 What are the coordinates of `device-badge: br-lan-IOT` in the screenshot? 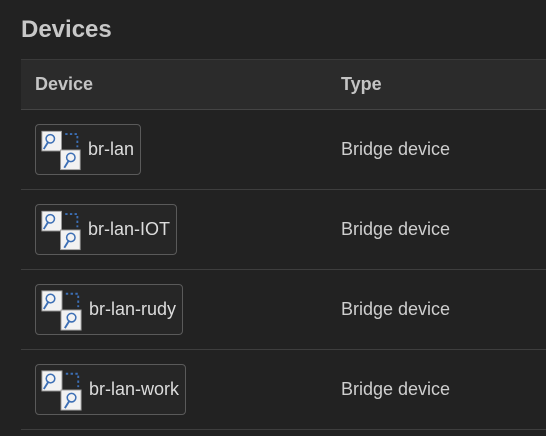 It's located at (106, 229).